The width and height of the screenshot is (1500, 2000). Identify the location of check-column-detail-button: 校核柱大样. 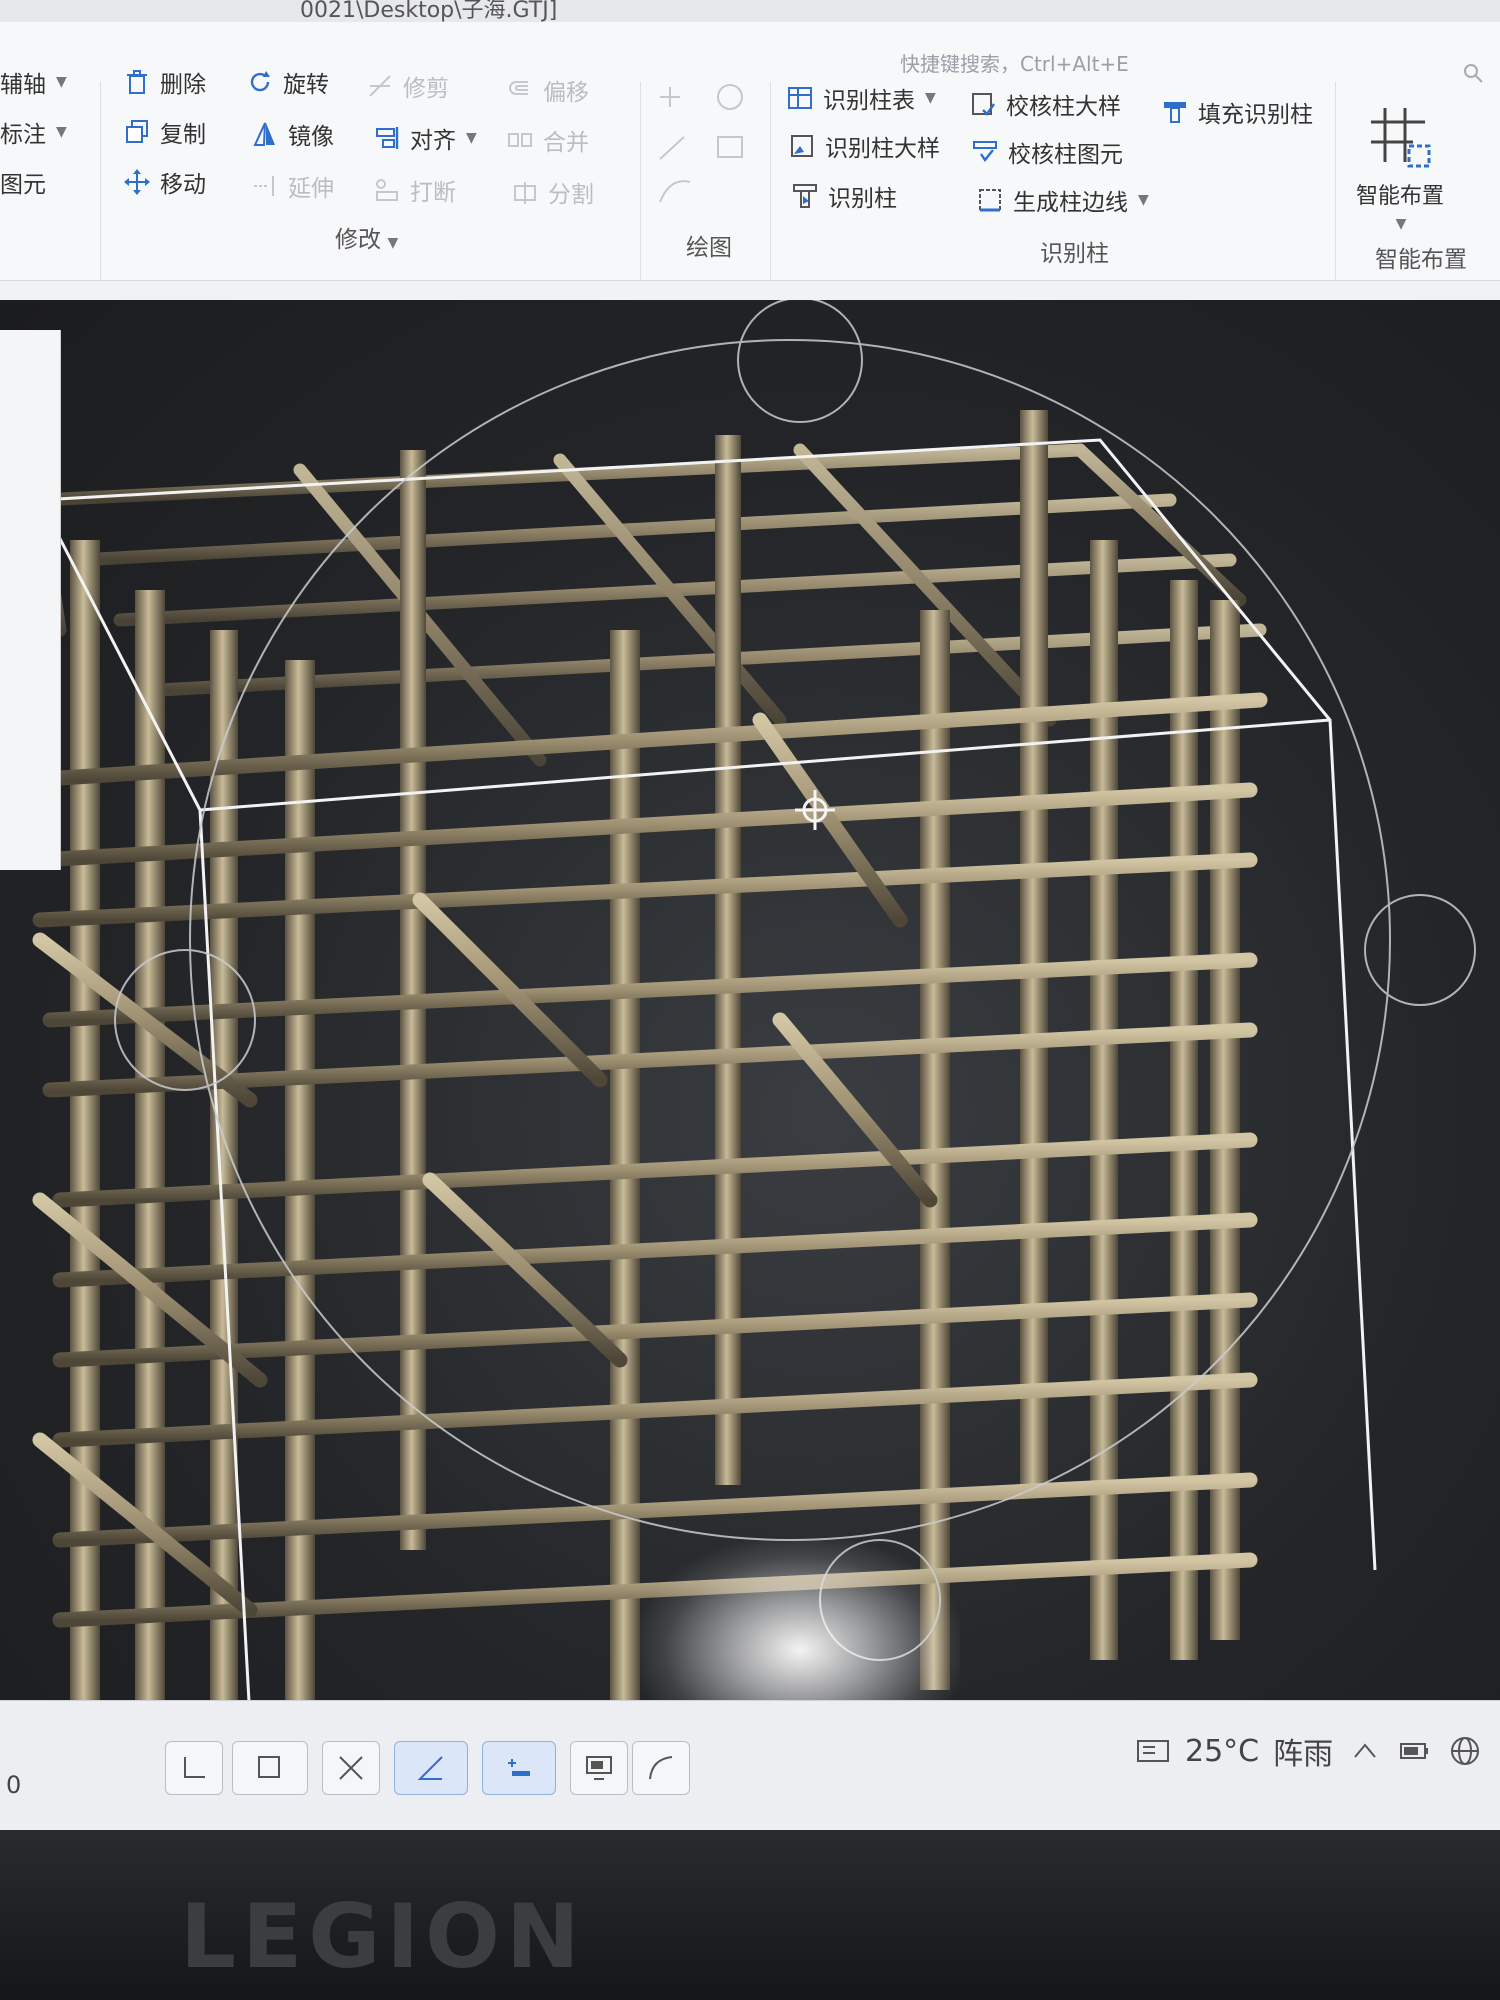
(1044, 104).